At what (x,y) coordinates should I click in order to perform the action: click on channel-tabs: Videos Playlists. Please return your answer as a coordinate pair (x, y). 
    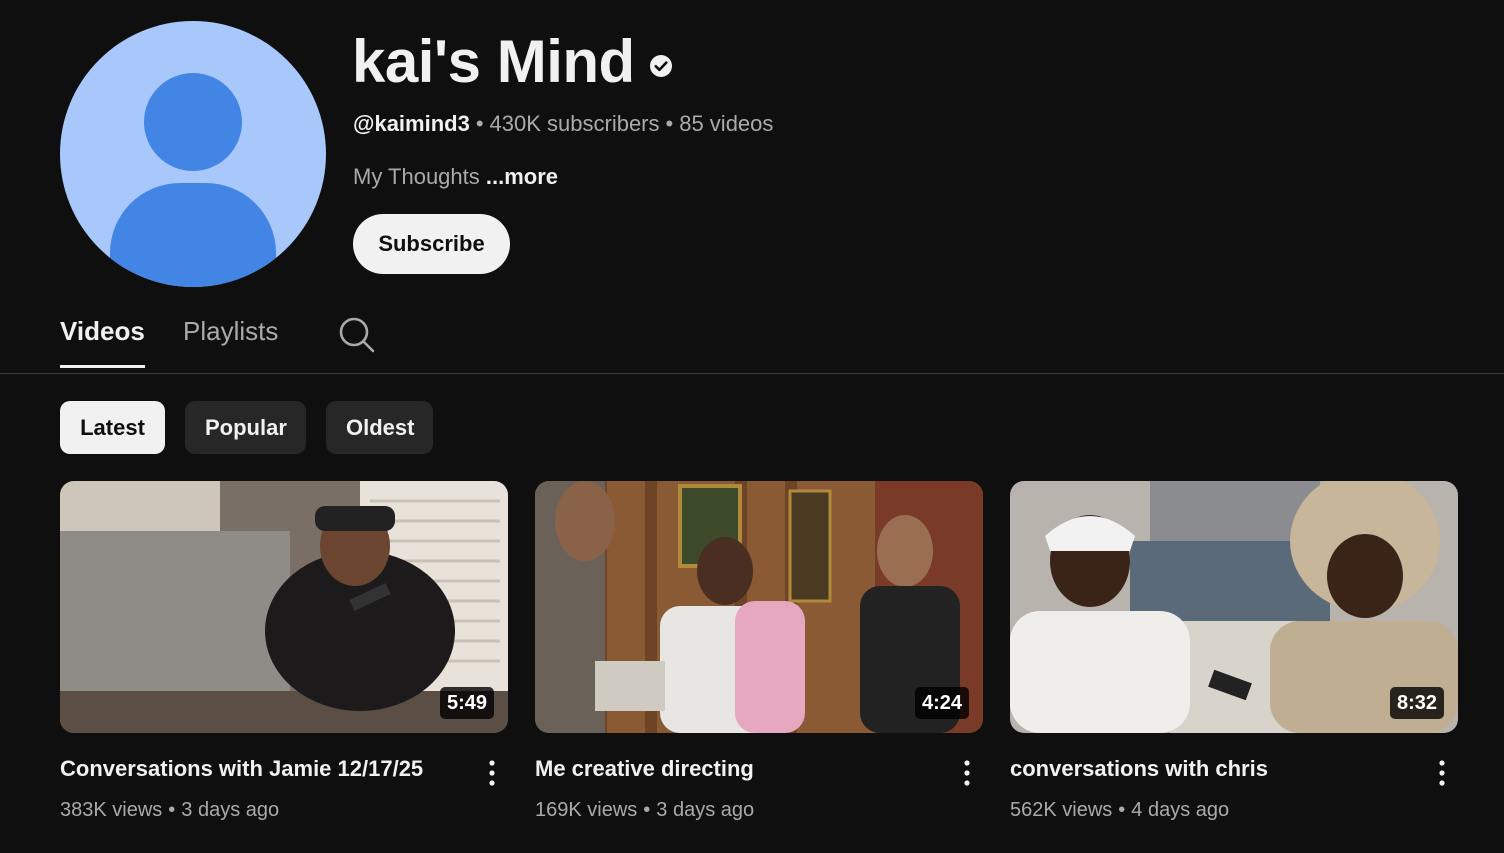
    Looking at the image, I should click on (752, 337).